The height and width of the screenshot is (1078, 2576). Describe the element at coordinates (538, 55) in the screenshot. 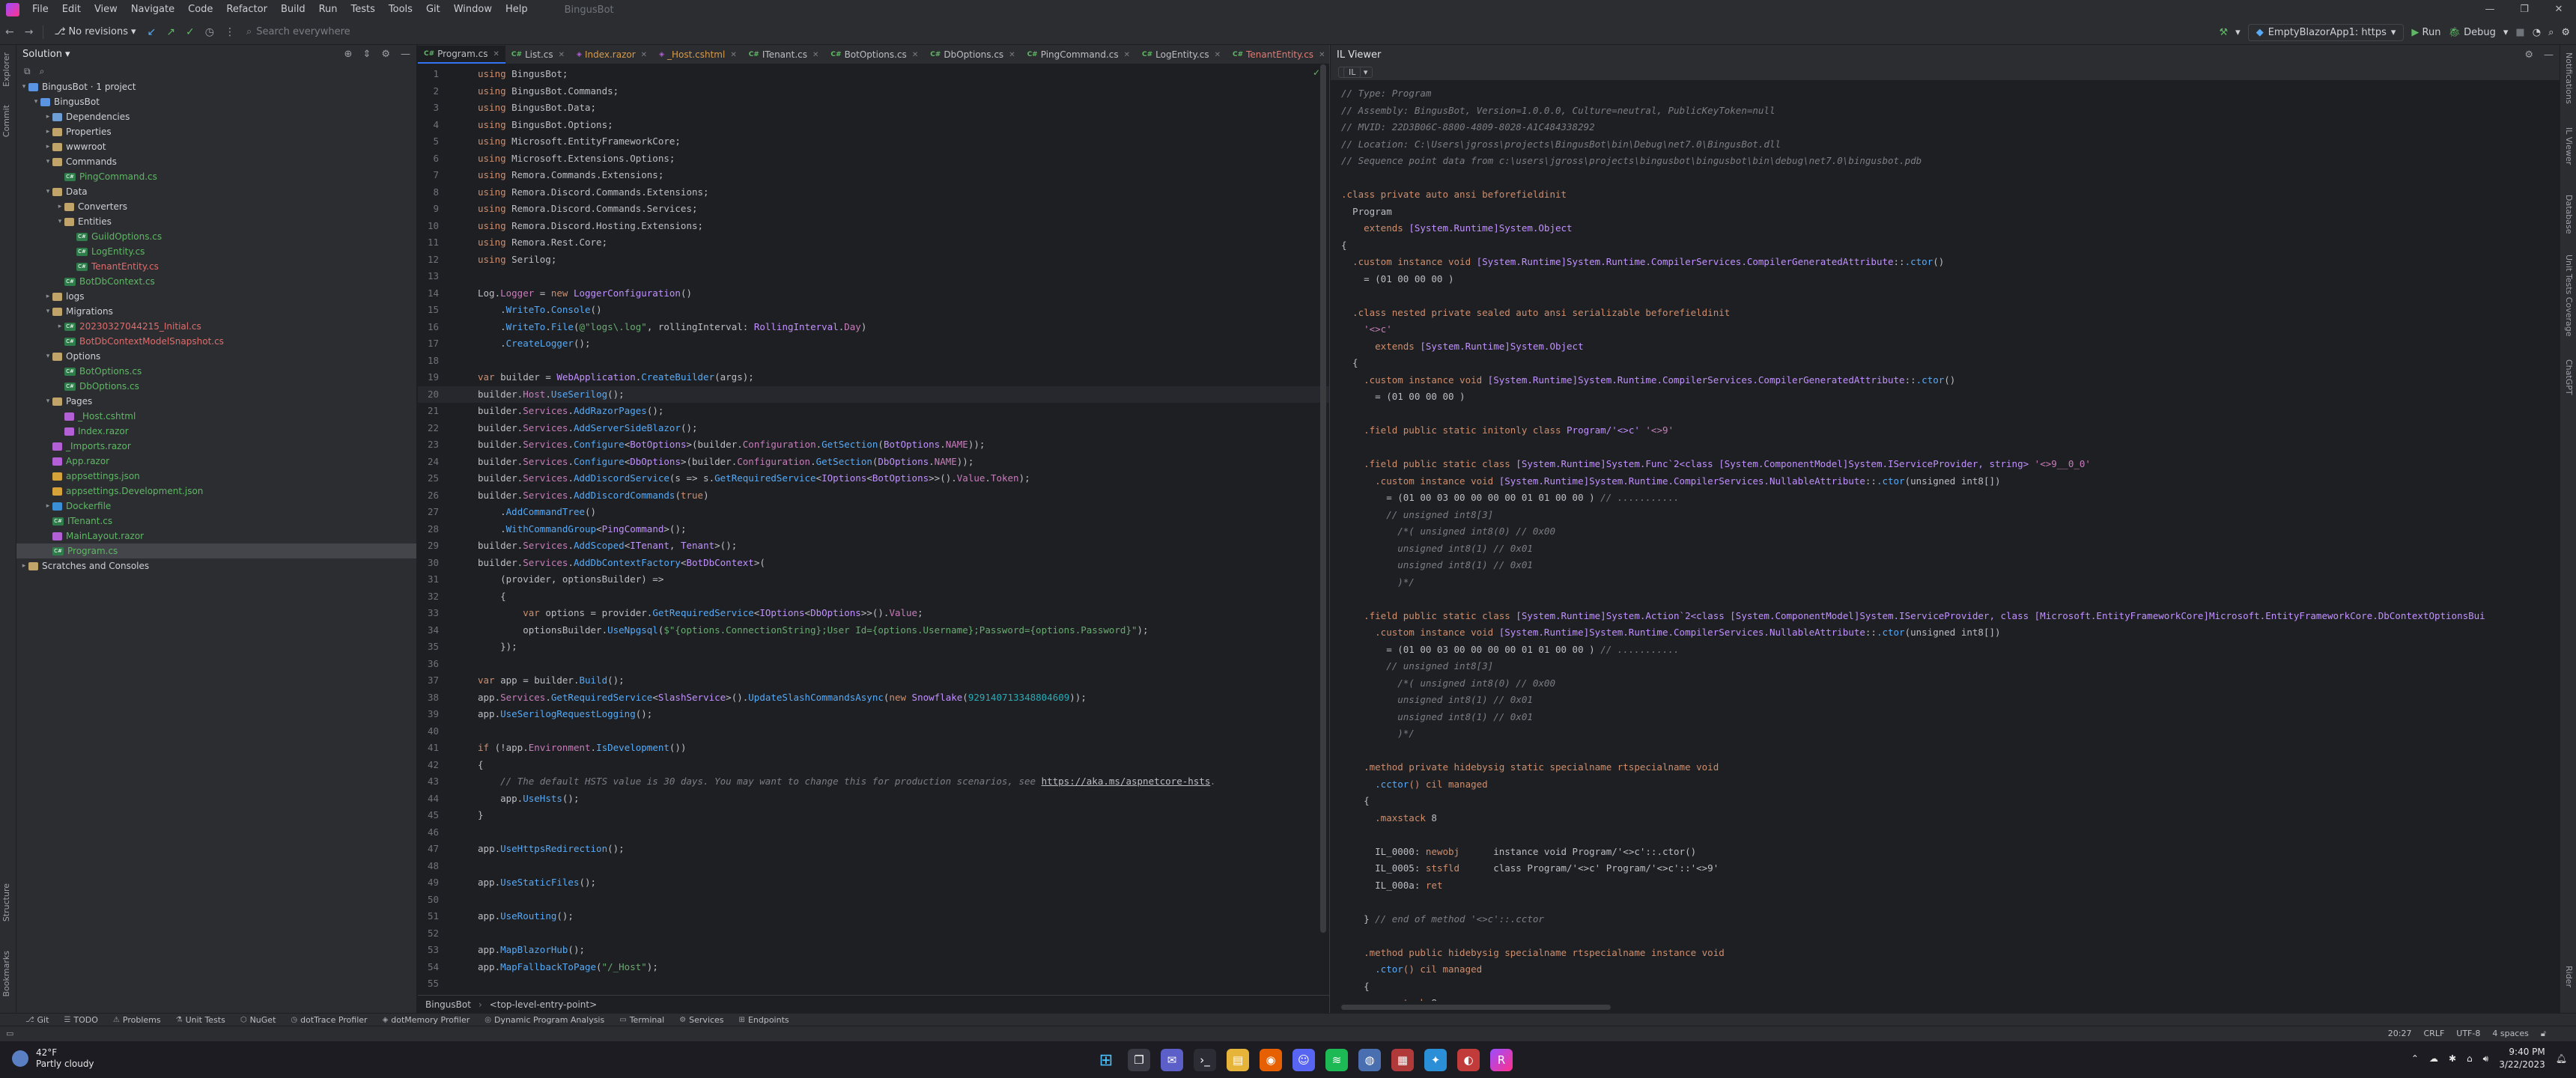

I see `editor-tab: C# List.cs ✕` at that location.